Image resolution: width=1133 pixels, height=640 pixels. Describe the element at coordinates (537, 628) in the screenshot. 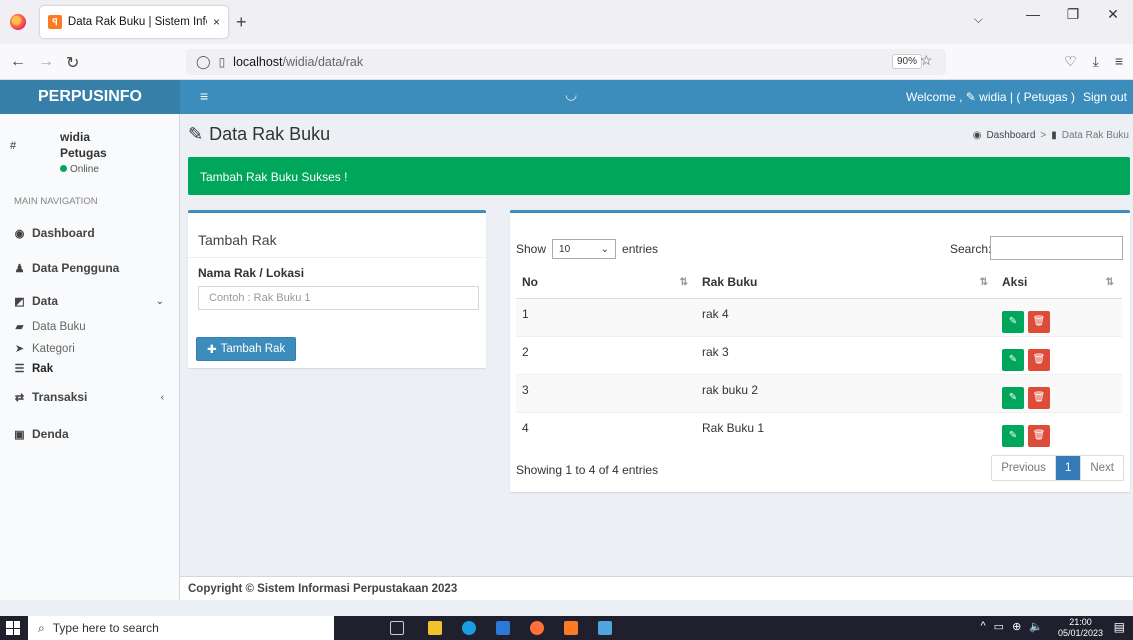

I see `firefox-taskbar-icon` at that location.